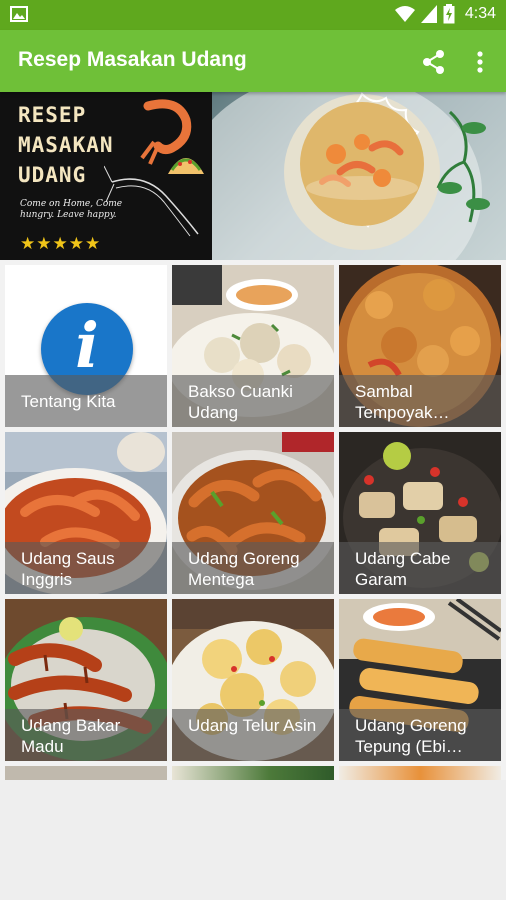 The image size is (506, 900). What do you see at coordinates (71, 736) in the screenshot?
I see `tile-label: Udang Bakar Madu` at bounding box center [71, 736].